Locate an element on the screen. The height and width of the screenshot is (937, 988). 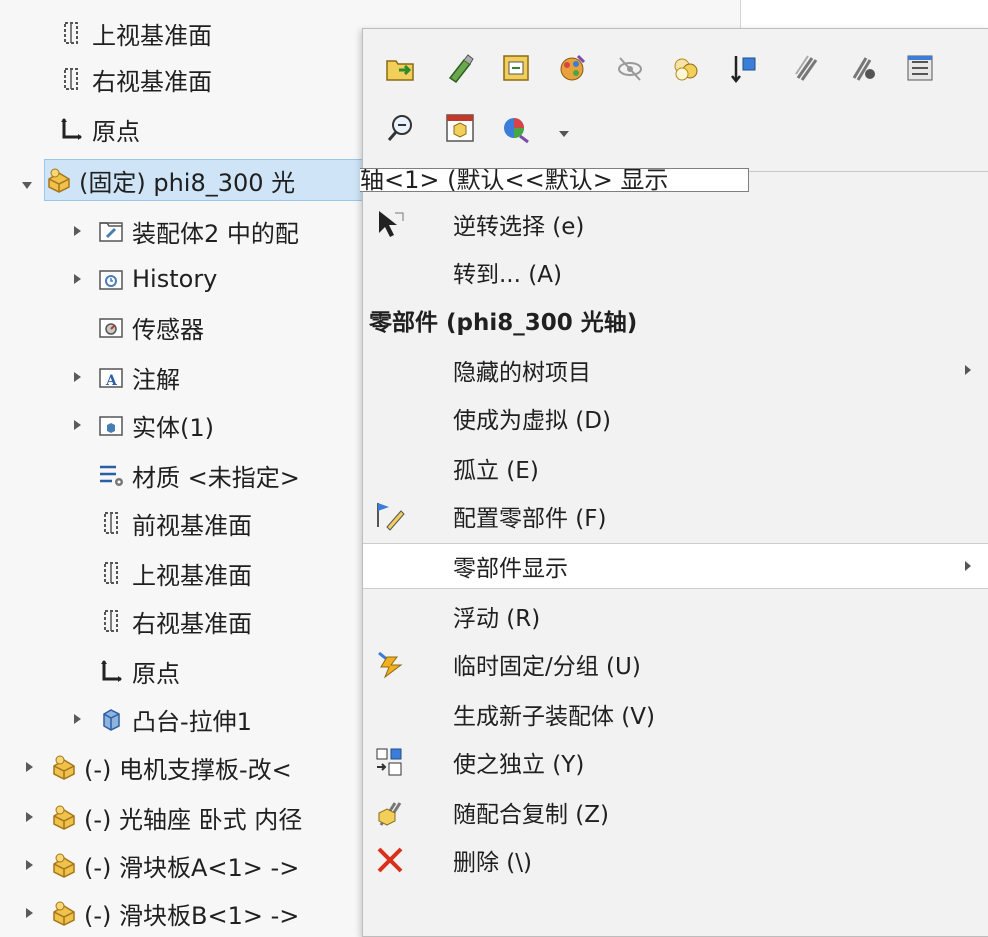
menu-section-header: 零部件 (phi8_300 光轴) is located at coordinates (675, 320).